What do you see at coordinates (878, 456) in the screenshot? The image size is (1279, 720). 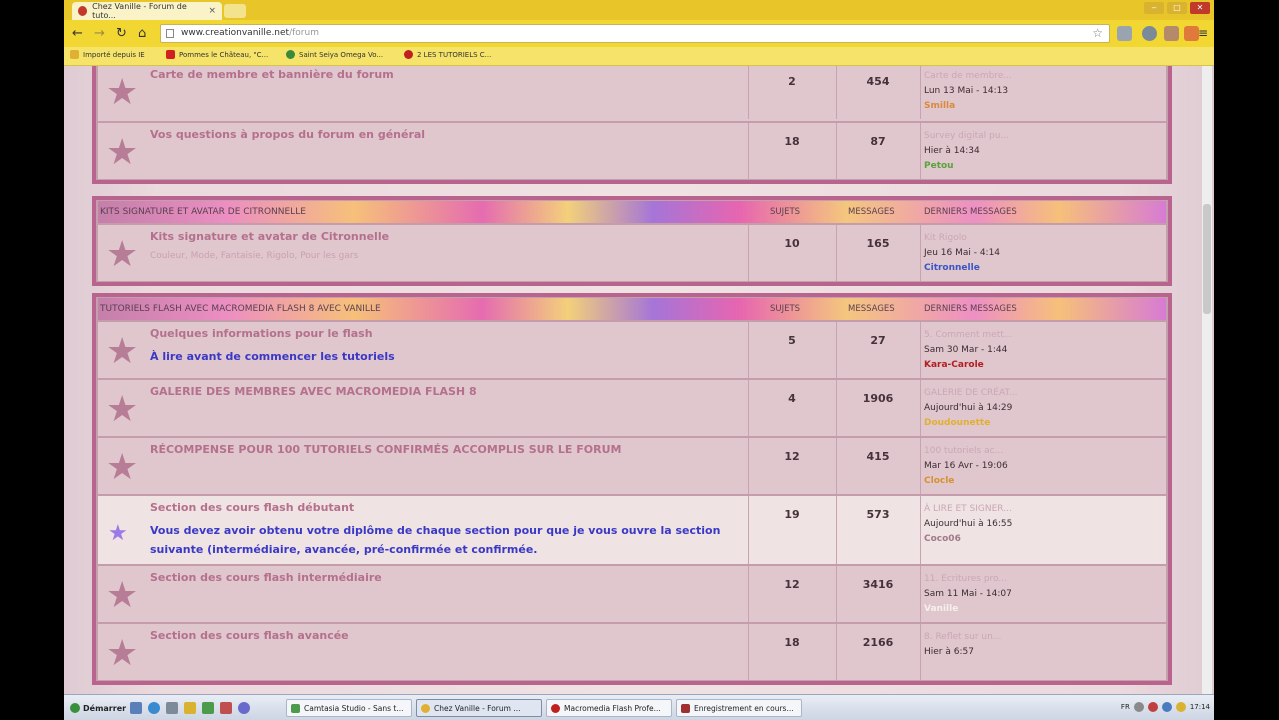 I see `post-count: 415` at bounding box center [878, 456].